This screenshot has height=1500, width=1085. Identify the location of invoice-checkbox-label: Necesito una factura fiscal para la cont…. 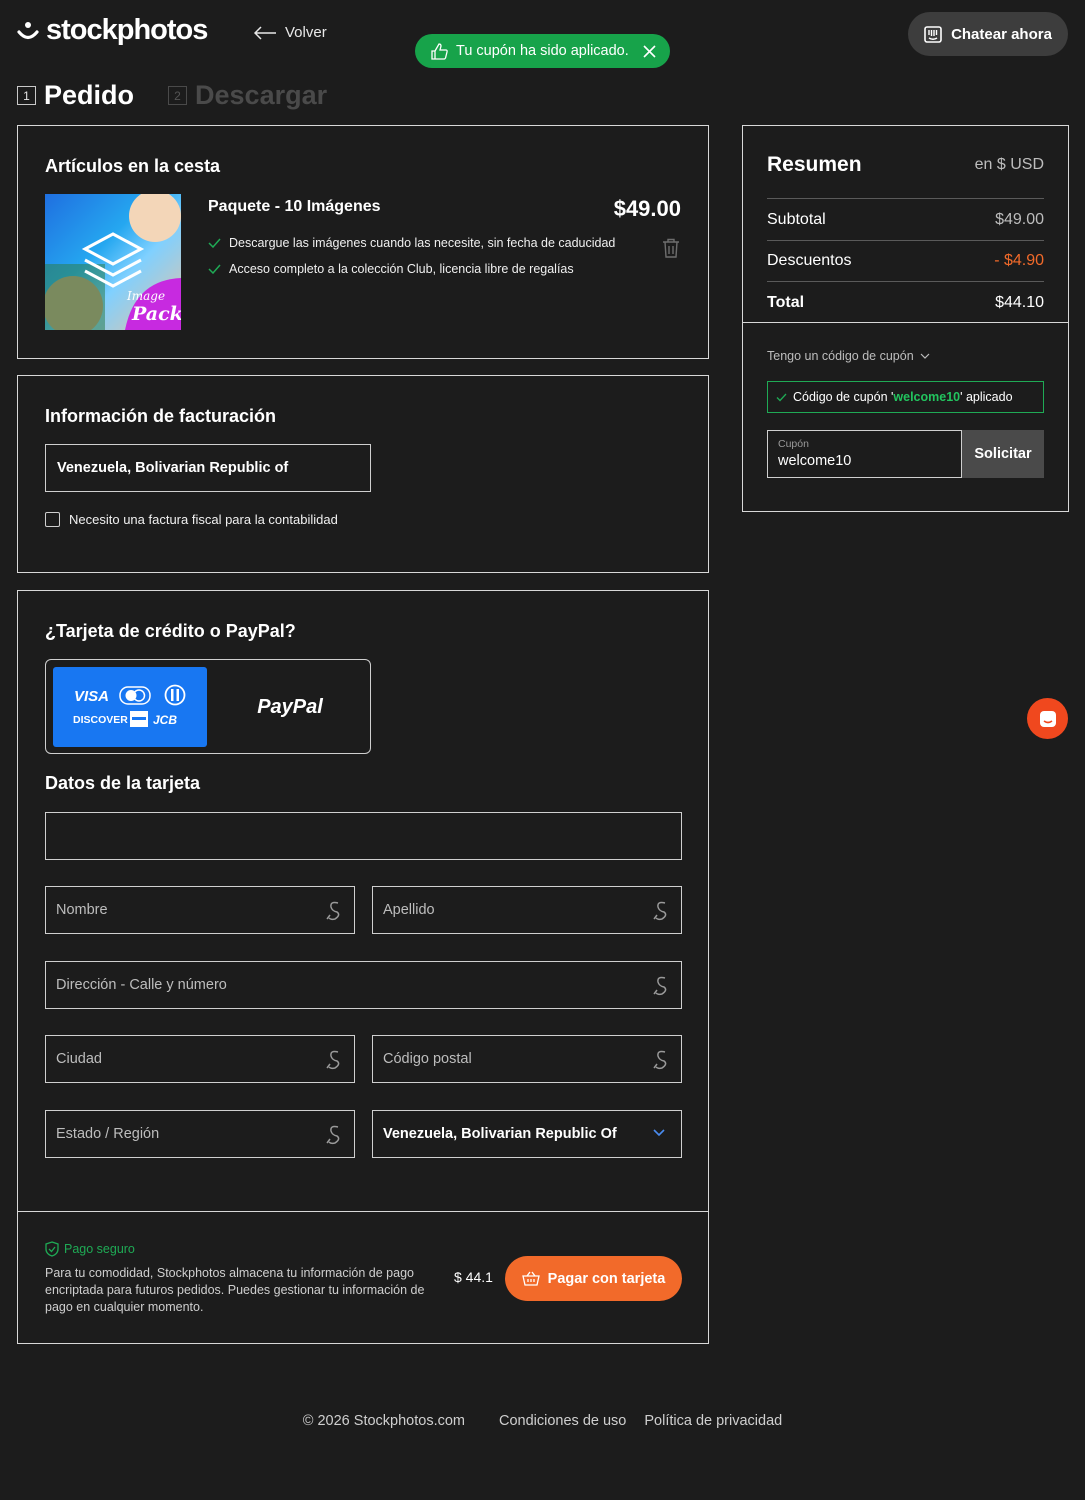
(203, 519).